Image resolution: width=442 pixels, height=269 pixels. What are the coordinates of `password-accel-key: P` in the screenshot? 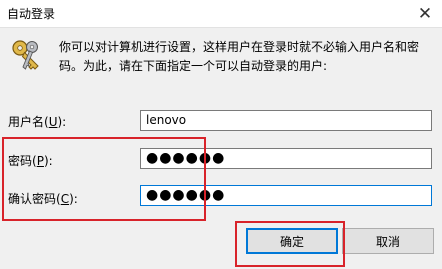 It's located at (40, 161).